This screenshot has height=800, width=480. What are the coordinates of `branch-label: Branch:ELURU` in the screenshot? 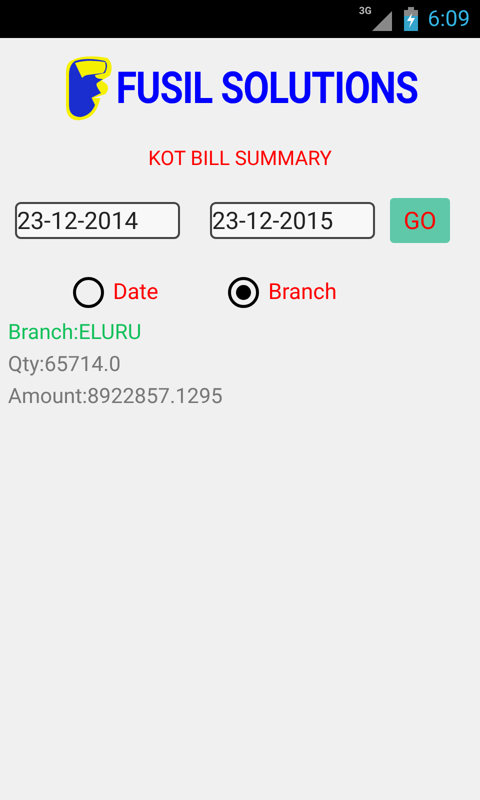 It's located at (75, 333).